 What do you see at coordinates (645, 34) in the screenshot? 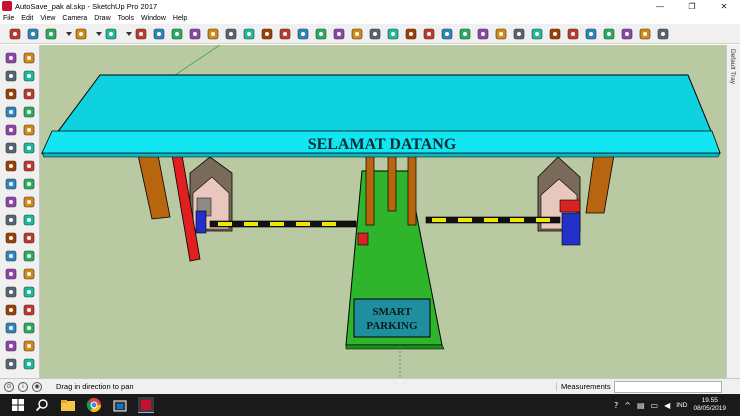
I see `back-view-icon` at bounding box center [645, 34].